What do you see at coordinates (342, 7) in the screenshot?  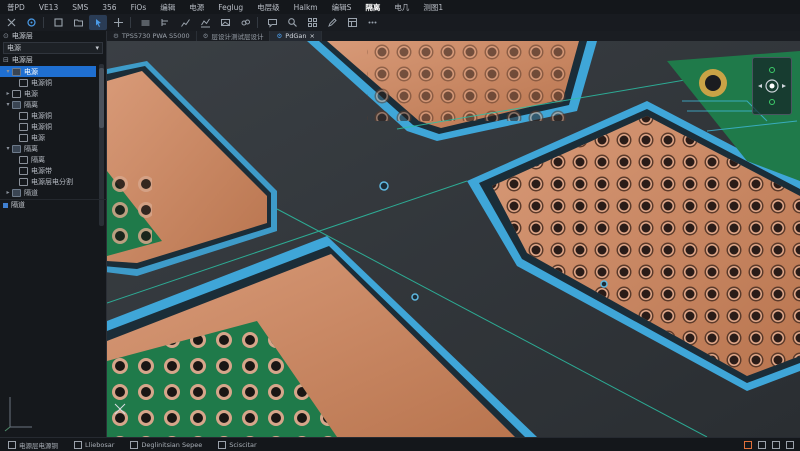 I see `menu-item: 编辑S` at bounding box center [342, 7].